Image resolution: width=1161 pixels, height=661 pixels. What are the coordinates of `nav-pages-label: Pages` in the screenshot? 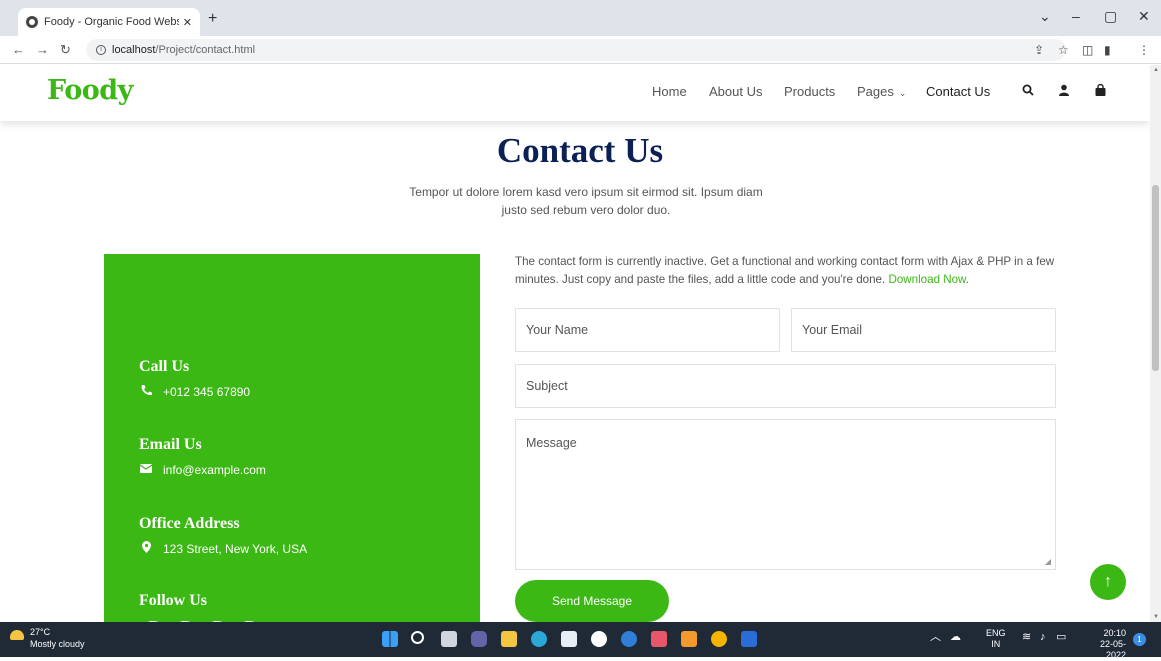 It's located at (875, 91).